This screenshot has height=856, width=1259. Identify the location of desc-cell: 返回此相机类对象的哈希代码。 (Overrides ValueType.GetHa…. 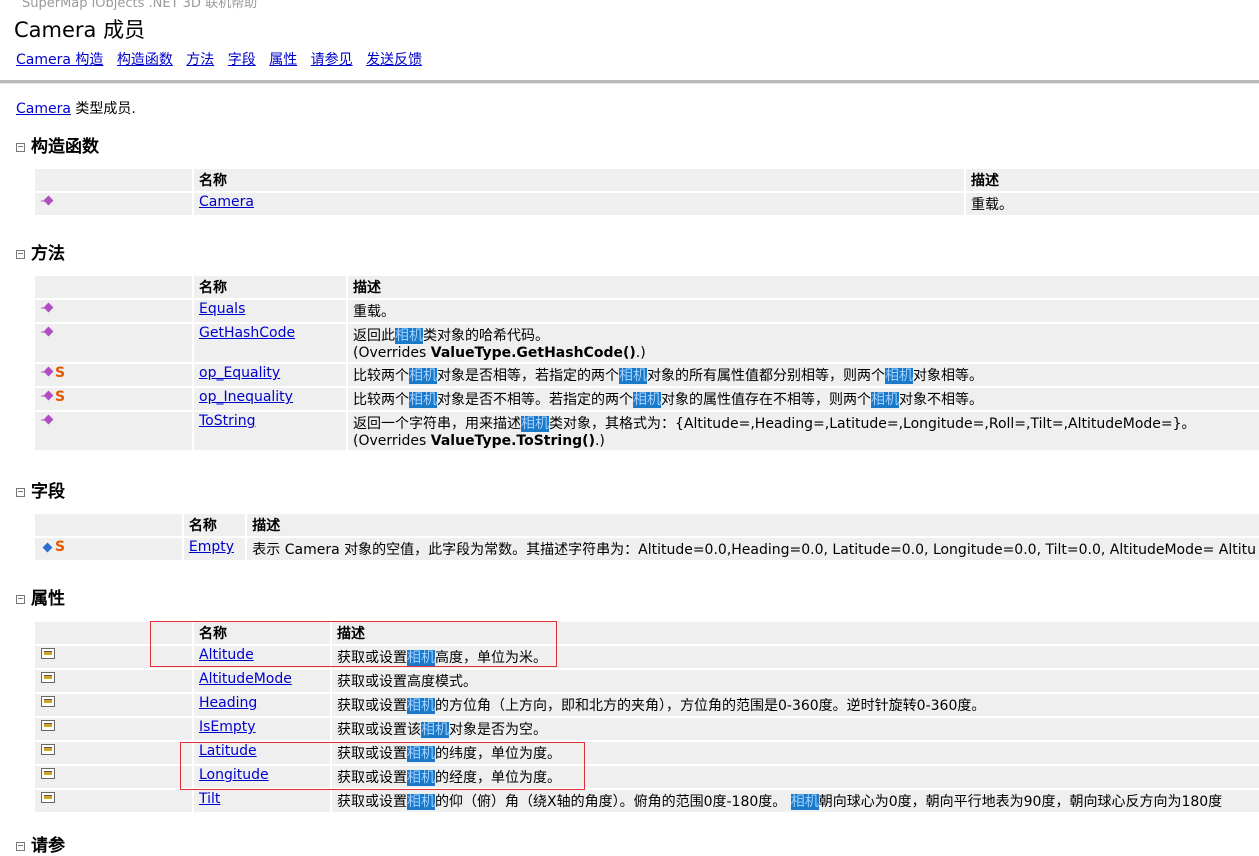
(803, 343).